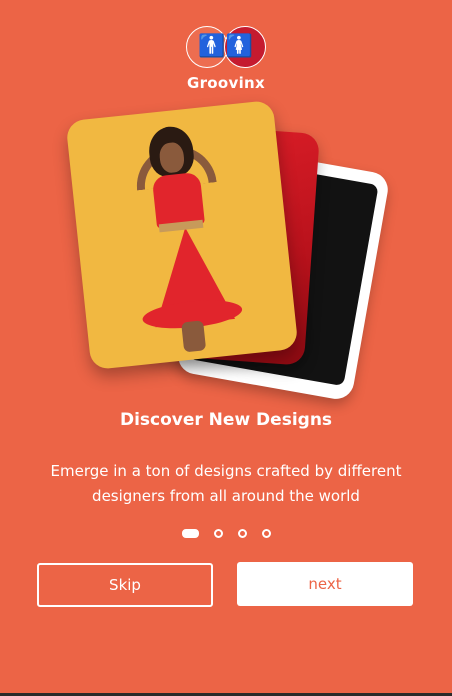  What do you see at coordinates (226, 420) in the screenshot?
I see `onboarding-title: Discover New Designs` at bounding box center [226, 420].